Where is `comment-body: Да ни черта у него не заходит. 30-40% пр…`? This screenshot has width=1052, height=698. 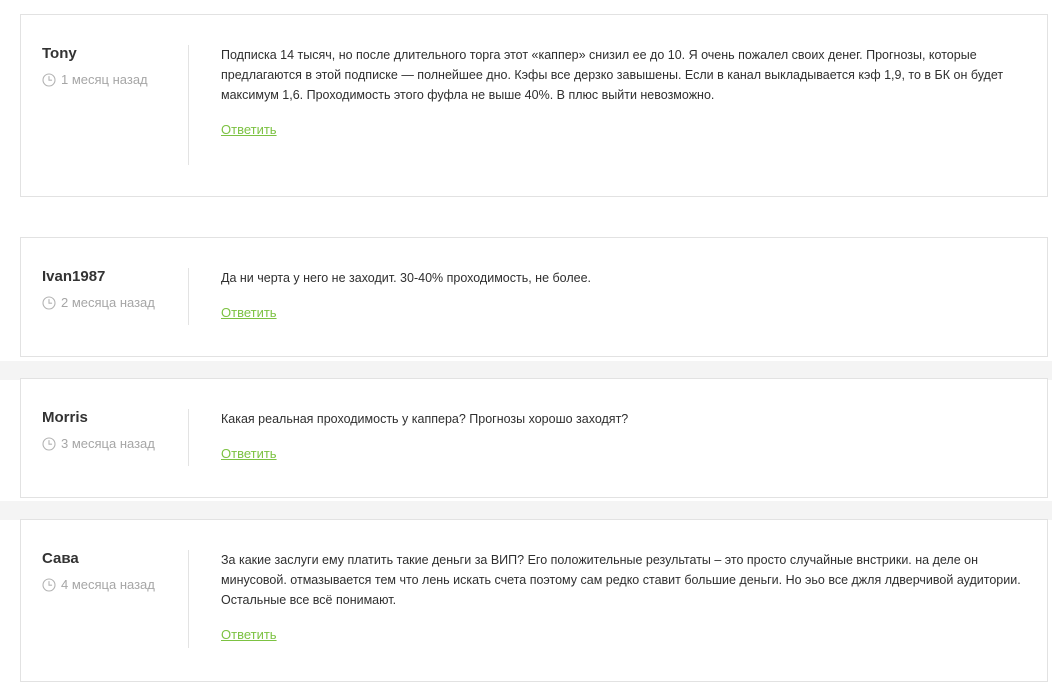 comment-body: Да ни черта у него не заходит. 30-40% пр… is located at coordinates (621, 295).